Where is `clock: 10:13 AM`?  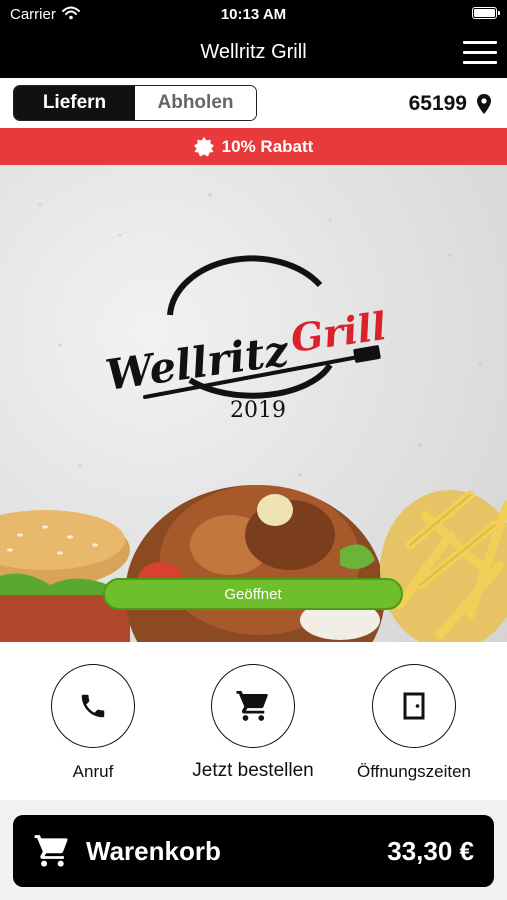 clock: 10:13 AM is located at coordinates (253, 14).